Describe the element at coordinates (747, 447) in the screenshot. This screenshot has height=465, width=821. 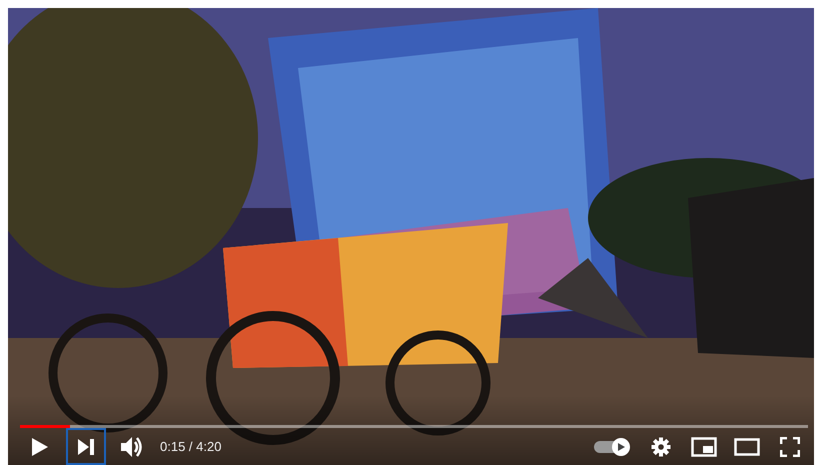
I see `theater-icon` at that location.